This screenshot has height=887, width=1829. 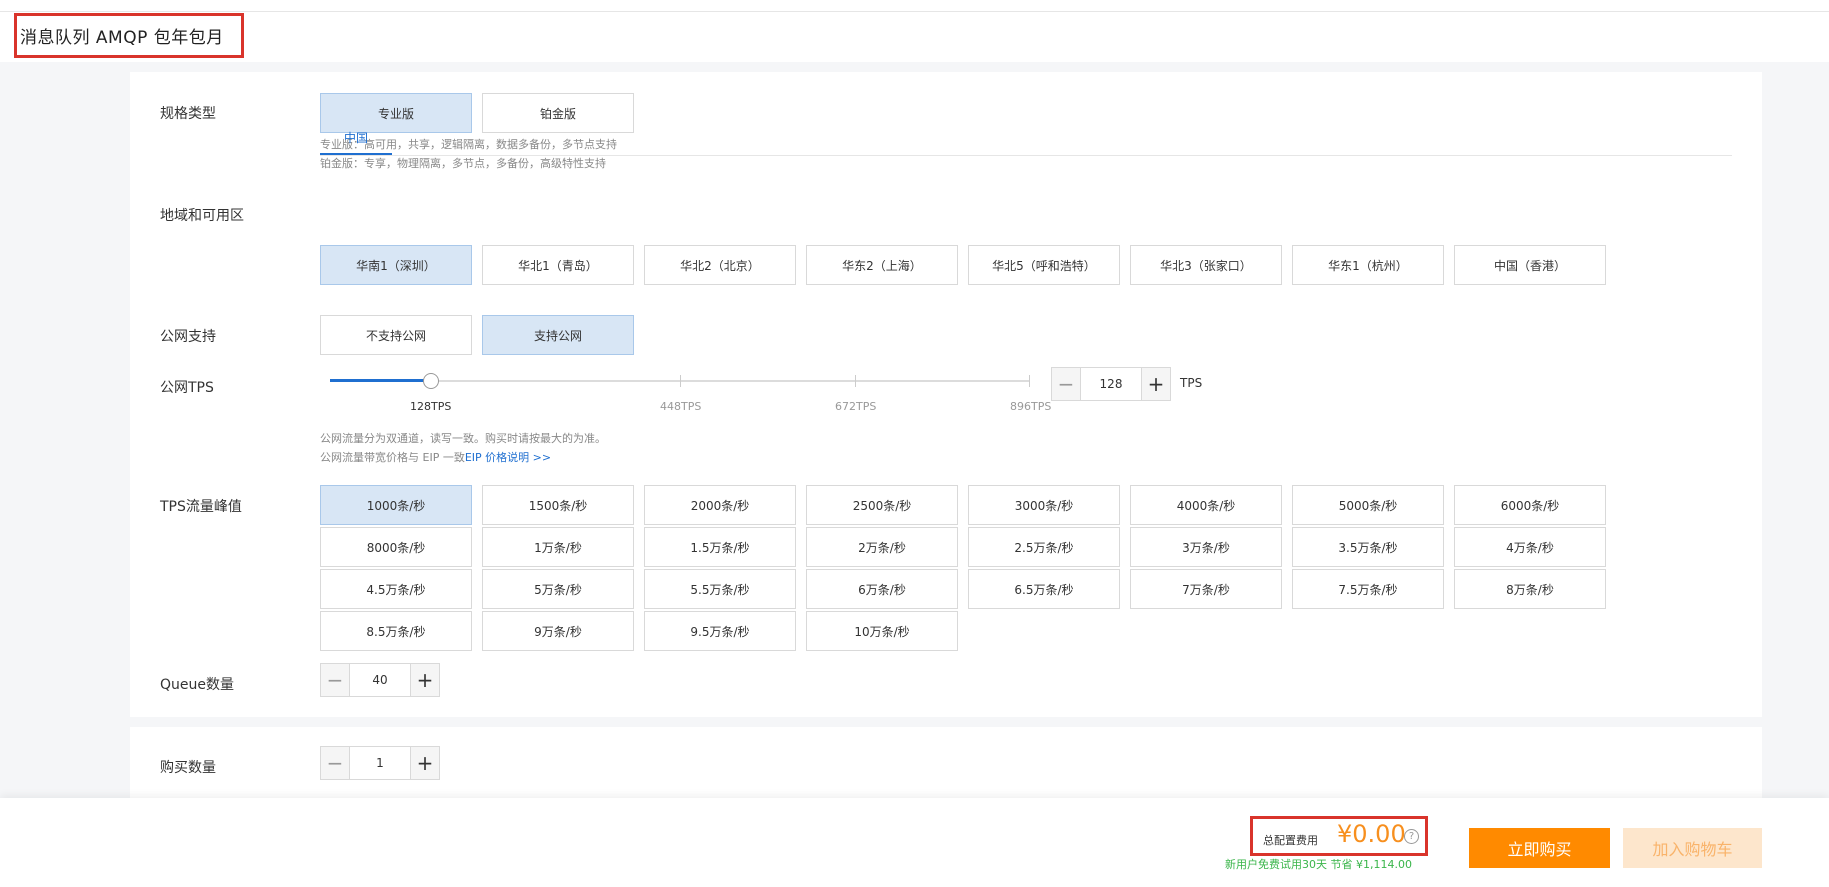 What do you see at coordinates (202, 216) in the screenshot?
I see `region-label: 地域和可用区` at bounding box center [202, 216].